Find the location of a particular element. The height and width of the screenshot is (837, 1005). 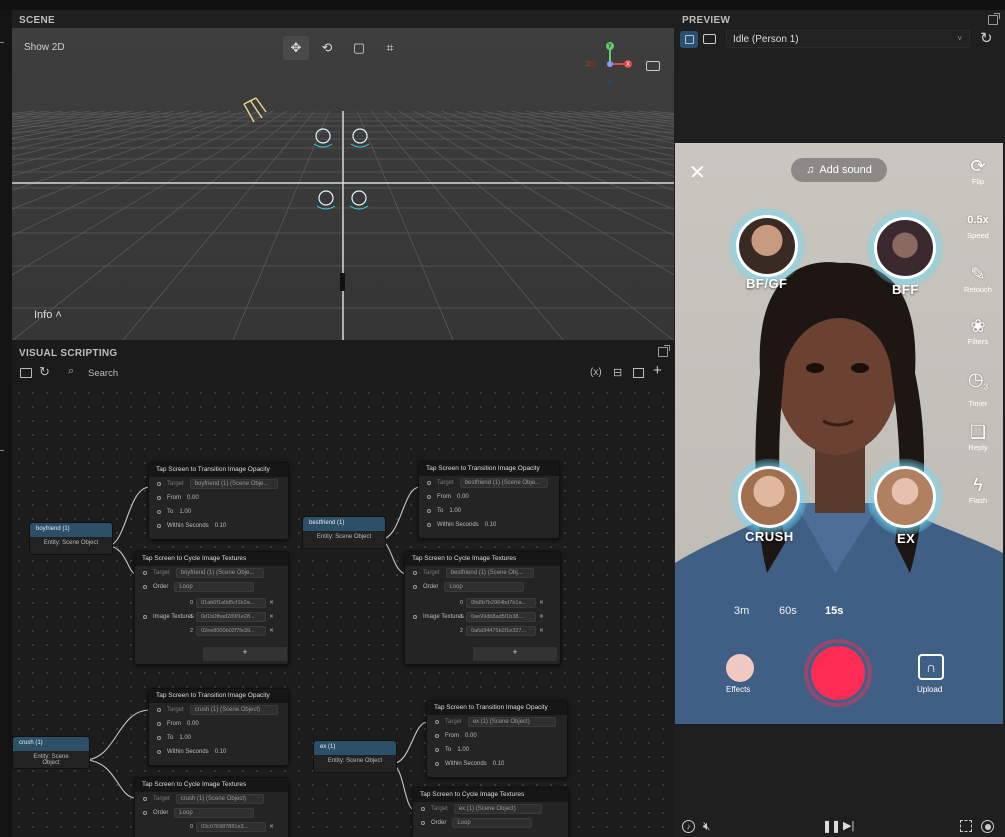

rotate-tool-icon: ⟲ is located at coordinates (327, 48).